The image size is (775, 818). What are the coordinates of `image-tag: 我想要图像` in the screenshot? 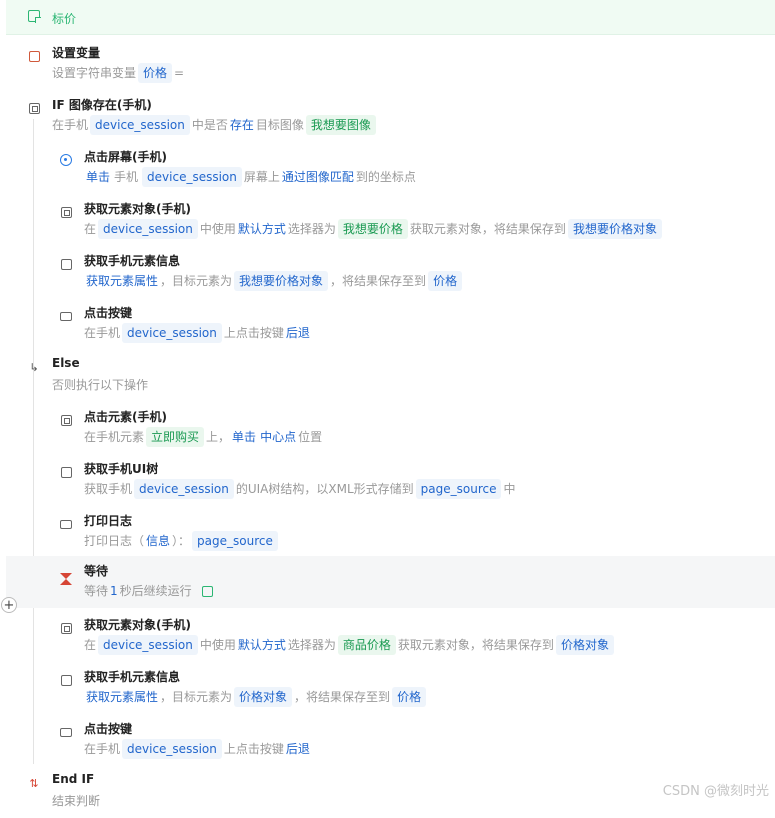 It's located at (340, 125).